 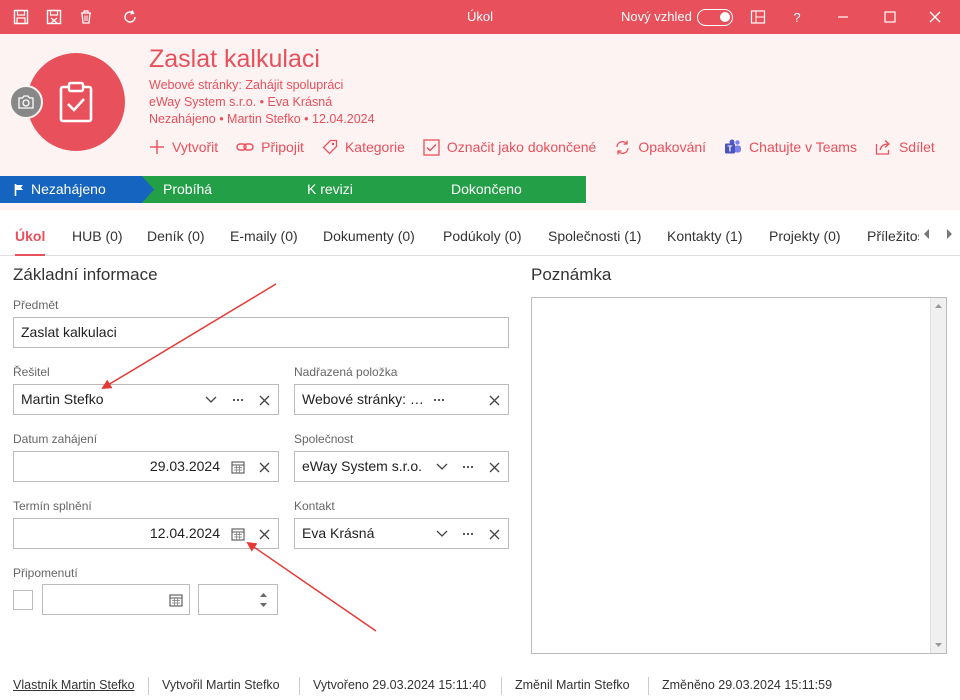 What do you see at coordinates (86, 17) in the screenshot?
I see `delete-icon` at bounding box center [86, 17].